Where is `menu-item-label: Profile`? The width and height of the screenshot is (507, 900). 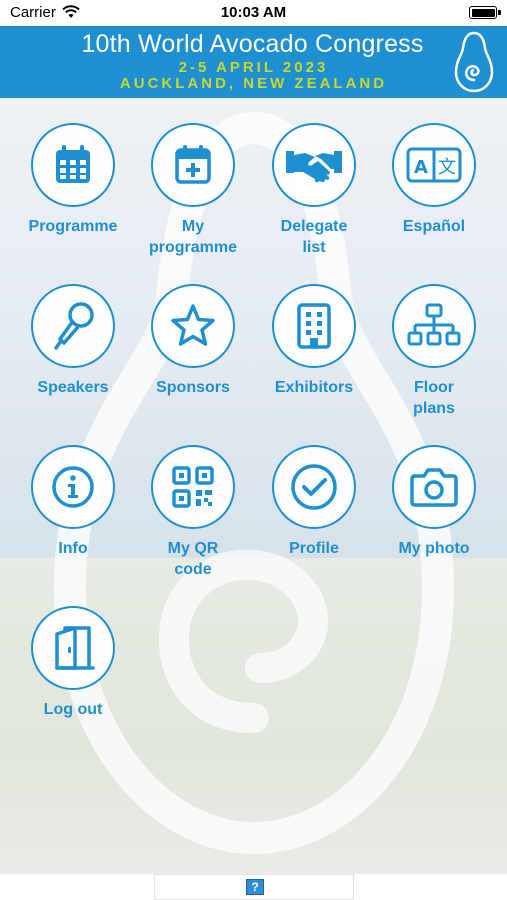
menu-item-label: Profile is located at coordinates (314, 548).